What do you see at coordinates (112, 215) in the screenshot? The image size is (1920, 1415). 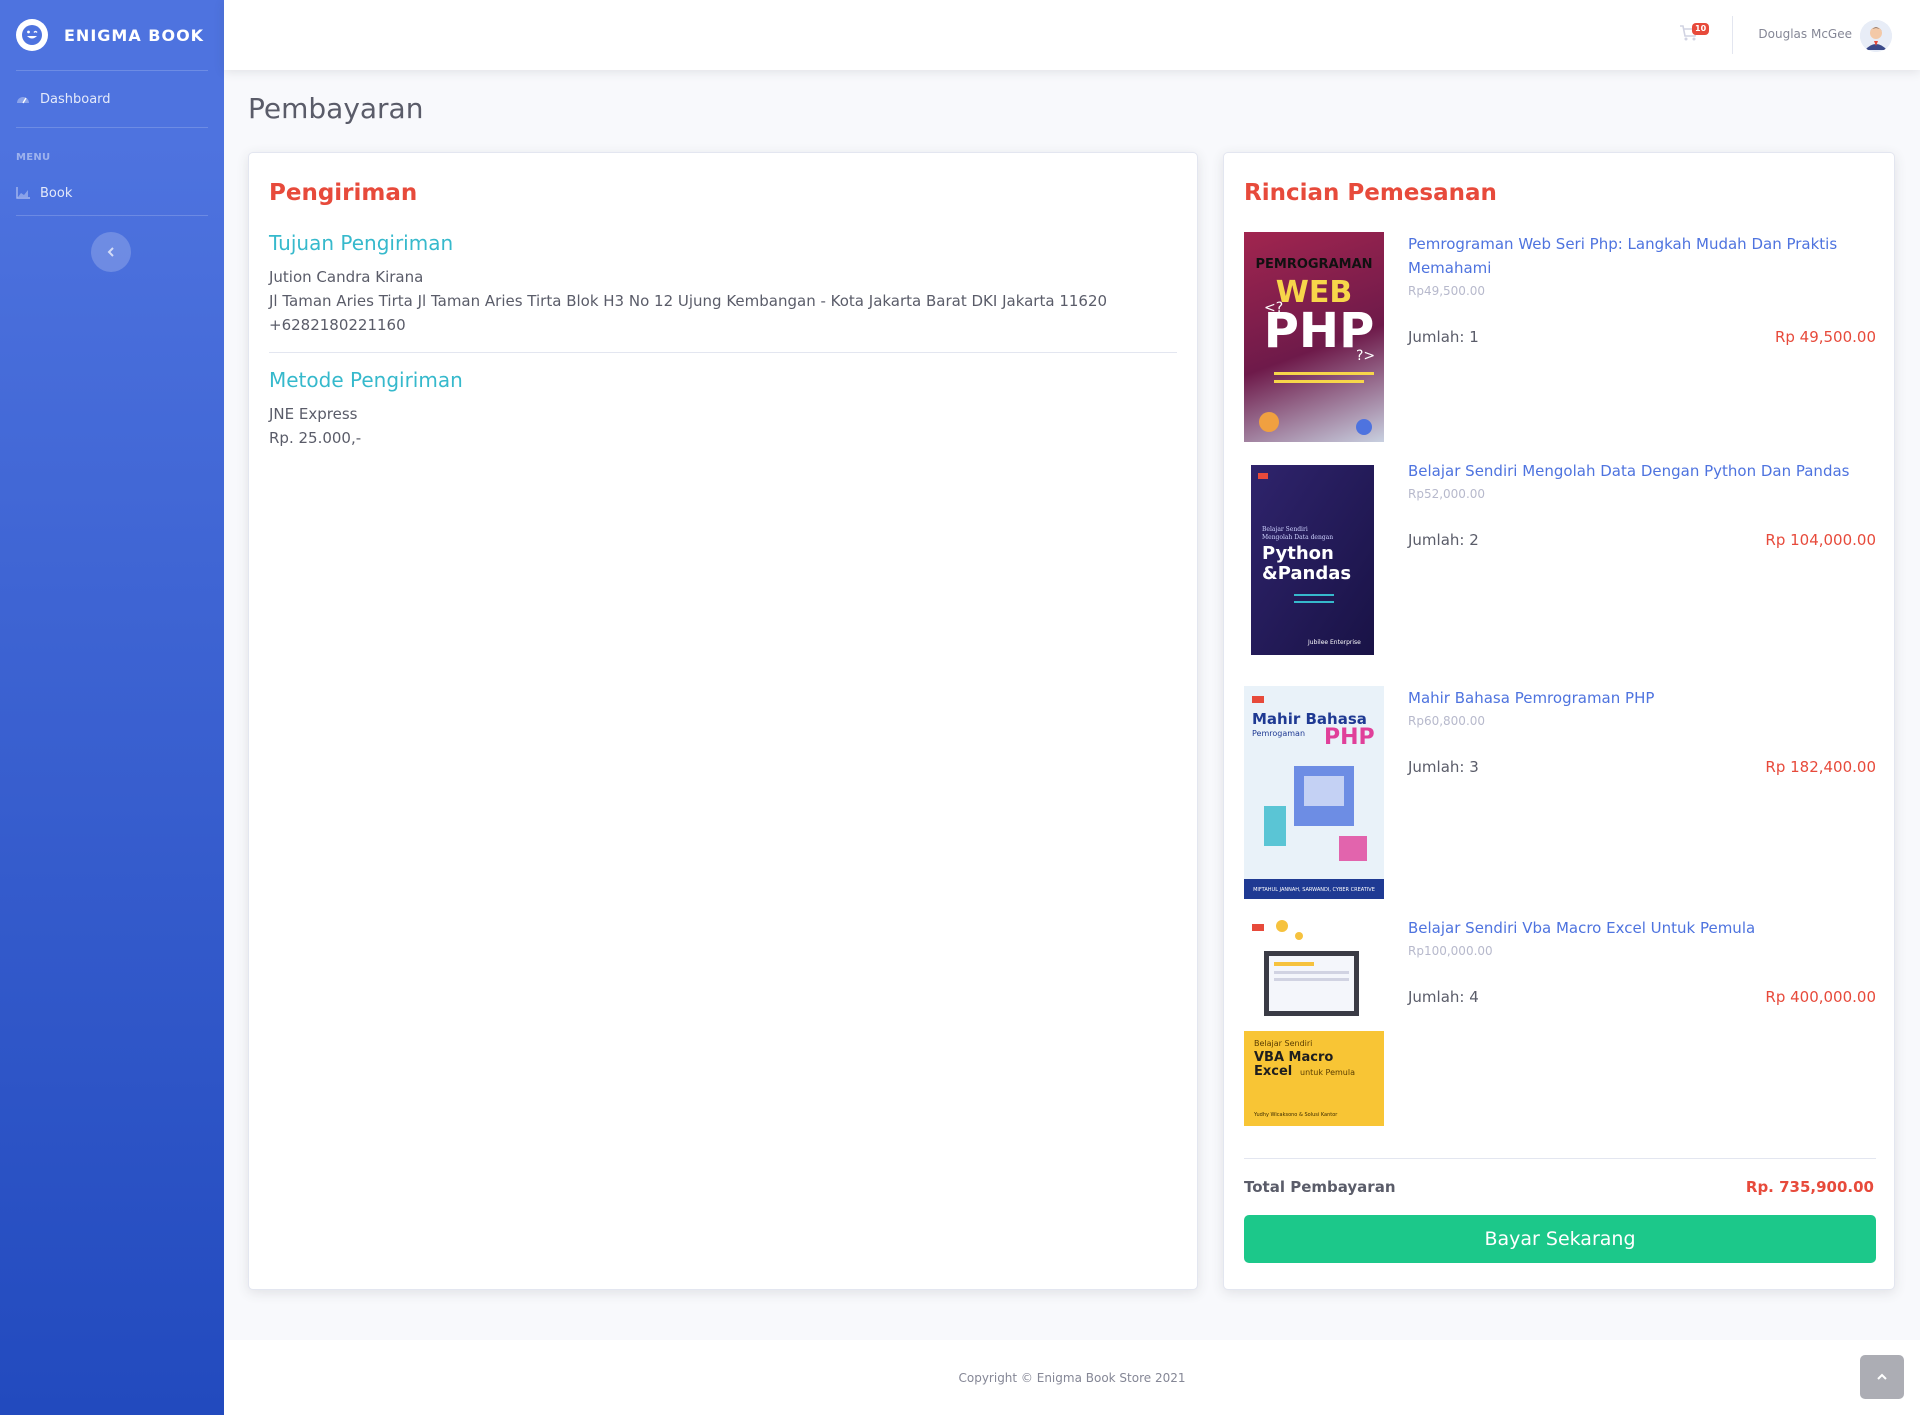 I see `sidebar-divider` at bounding box center [112, 215].